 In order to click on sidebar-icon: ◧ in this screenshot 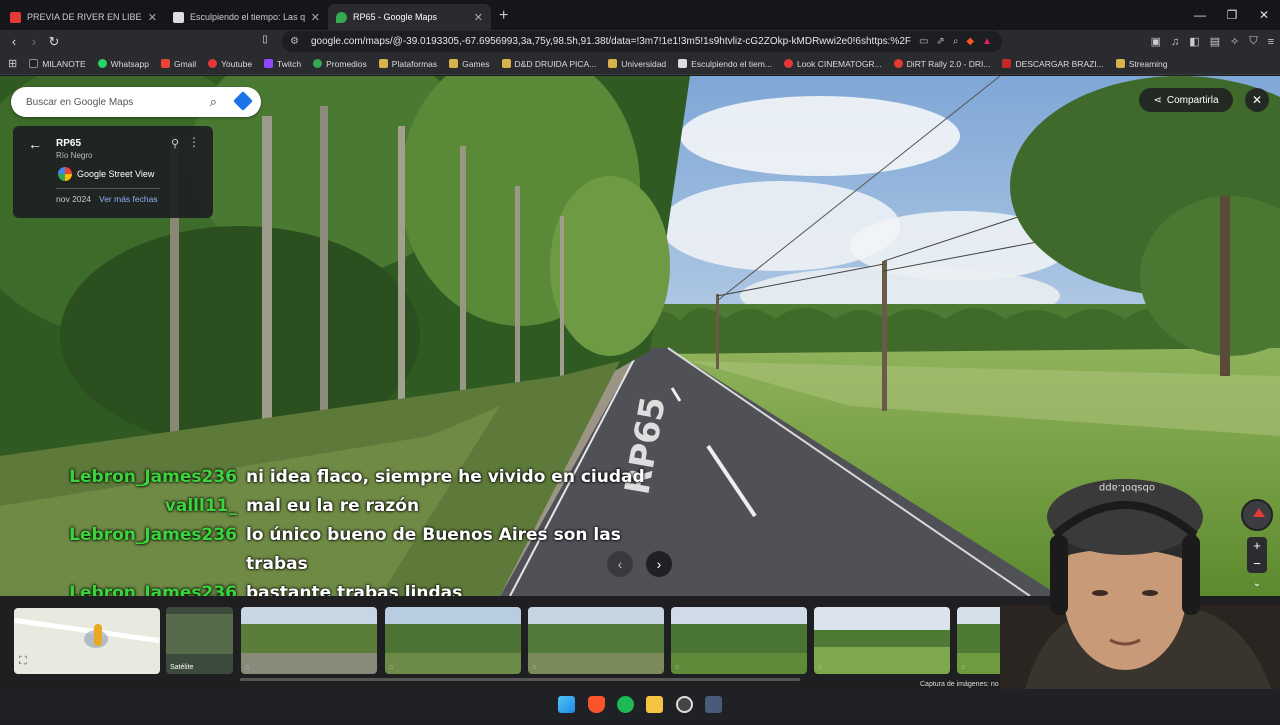, I will do `click(1194, 41)`.